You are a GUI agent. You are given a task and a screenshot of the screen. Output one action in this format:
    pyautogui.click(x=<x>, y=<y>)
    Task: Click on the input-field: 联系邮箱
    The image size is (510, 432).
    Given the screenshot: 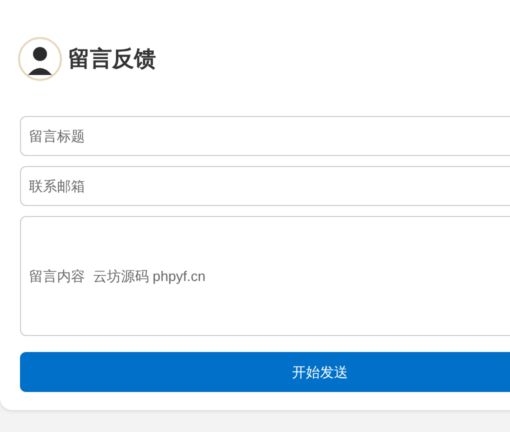 What is the action you would take?
    pyautogui.click(x=265, y=186)
    